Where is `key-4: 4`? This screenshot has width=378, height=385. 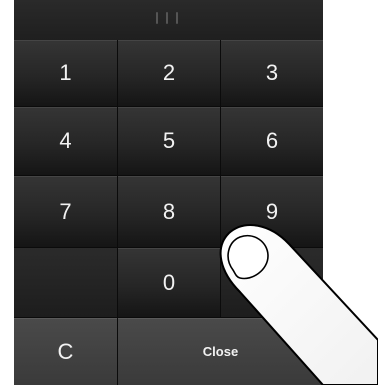
key-4: 4 is located at coordinates (66, 141).